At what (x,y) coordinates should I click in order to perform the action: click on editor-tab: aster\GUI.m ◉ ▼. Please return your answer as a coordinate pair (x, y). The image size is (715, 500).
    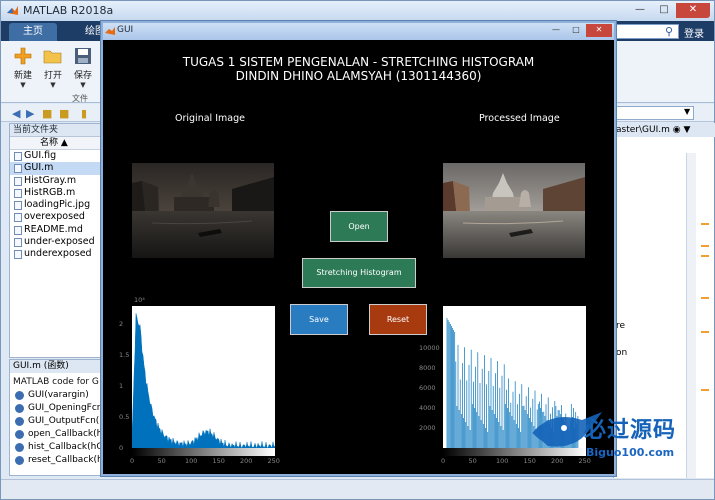
    Looking at the image, I should click on (664, 130).